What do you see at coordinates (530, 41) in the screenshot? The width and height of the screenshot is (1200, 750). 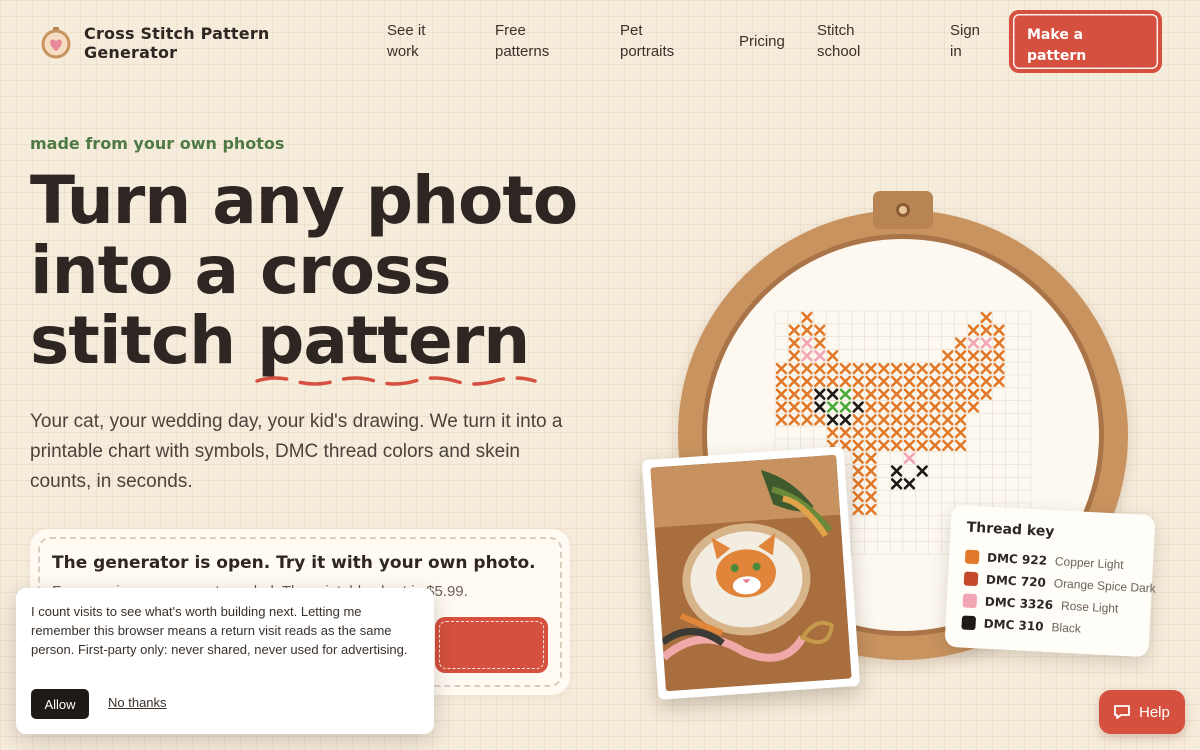 I see `nav-free-patterns: Free patterns` at bounding box center [530, 41].